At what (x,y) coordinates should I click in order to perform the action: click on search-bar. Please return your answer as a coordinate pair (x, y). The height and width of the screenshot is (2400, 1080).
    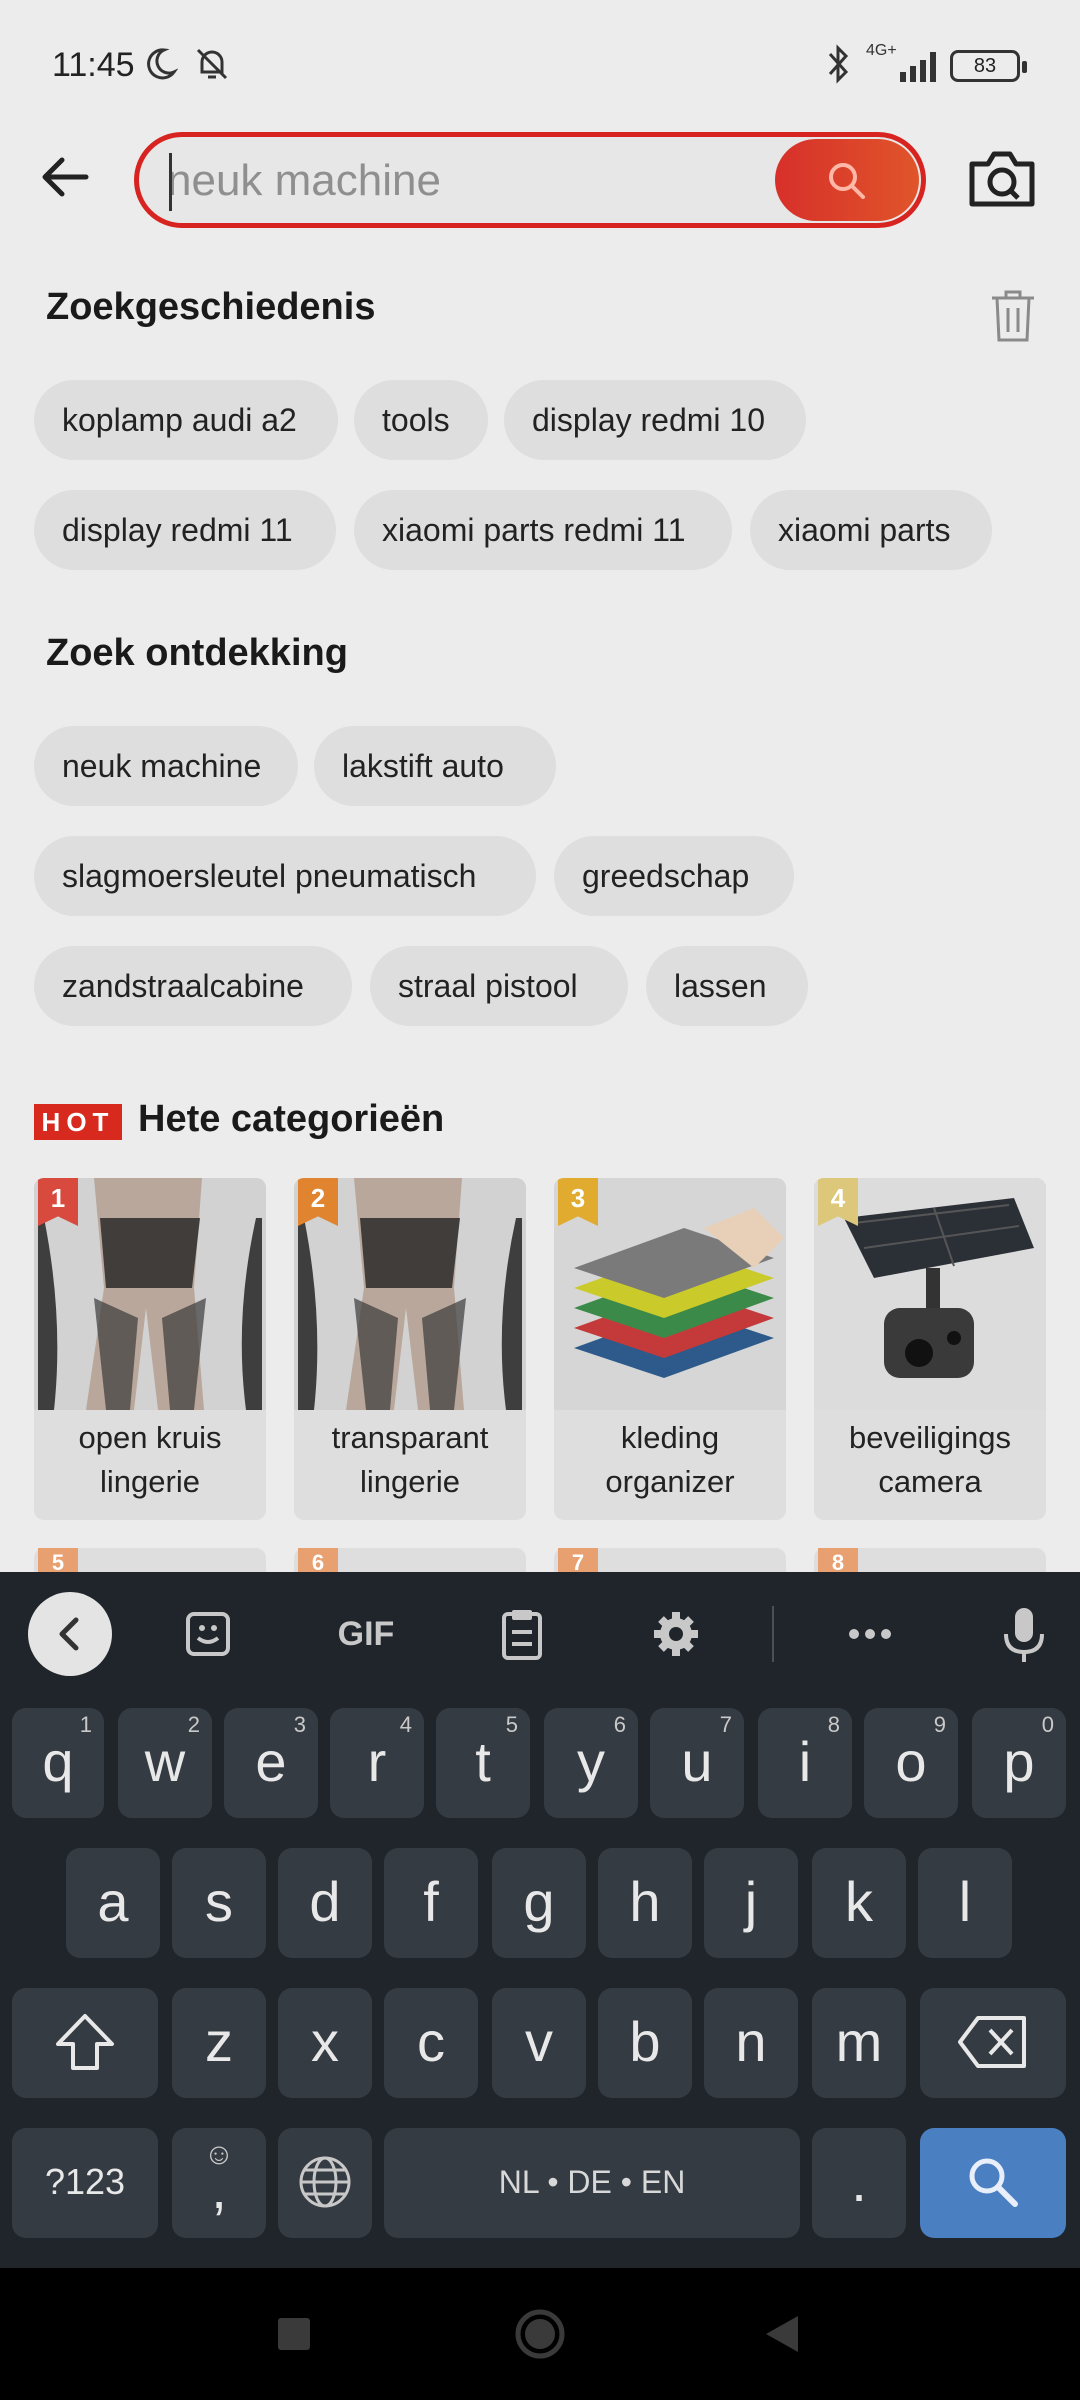
    Looking at the image, I should click on (530, 180).